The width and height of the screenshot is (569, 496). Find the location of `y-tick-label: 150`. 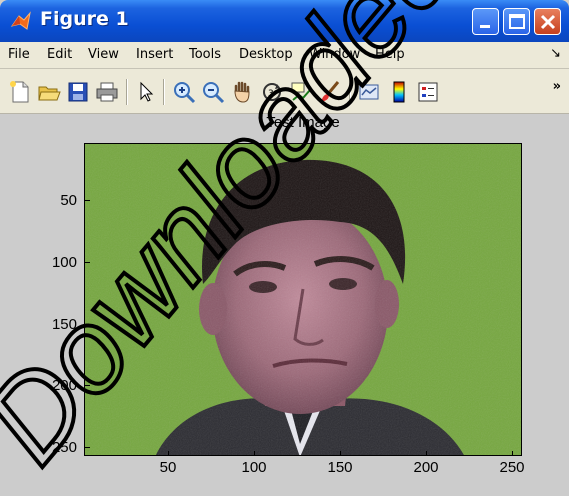

y-tick-label: 150 is located at coordinates (64, 324).